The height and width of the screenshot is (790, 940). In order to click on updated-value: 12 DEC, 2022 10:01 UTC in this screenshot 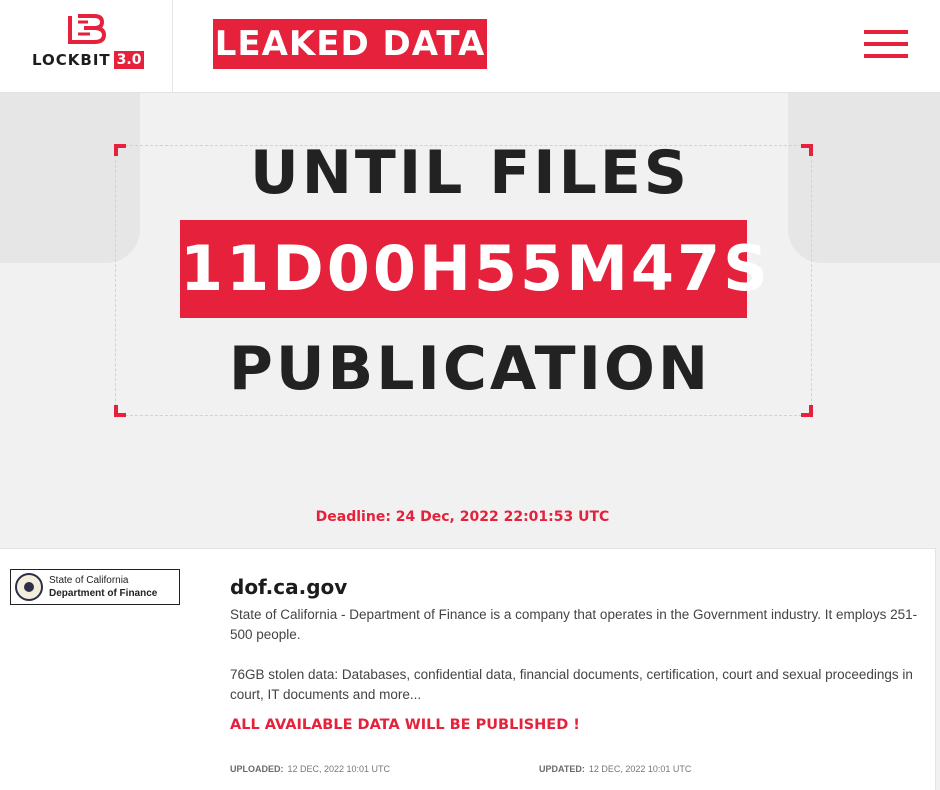, I will do `click(640, 769)`.